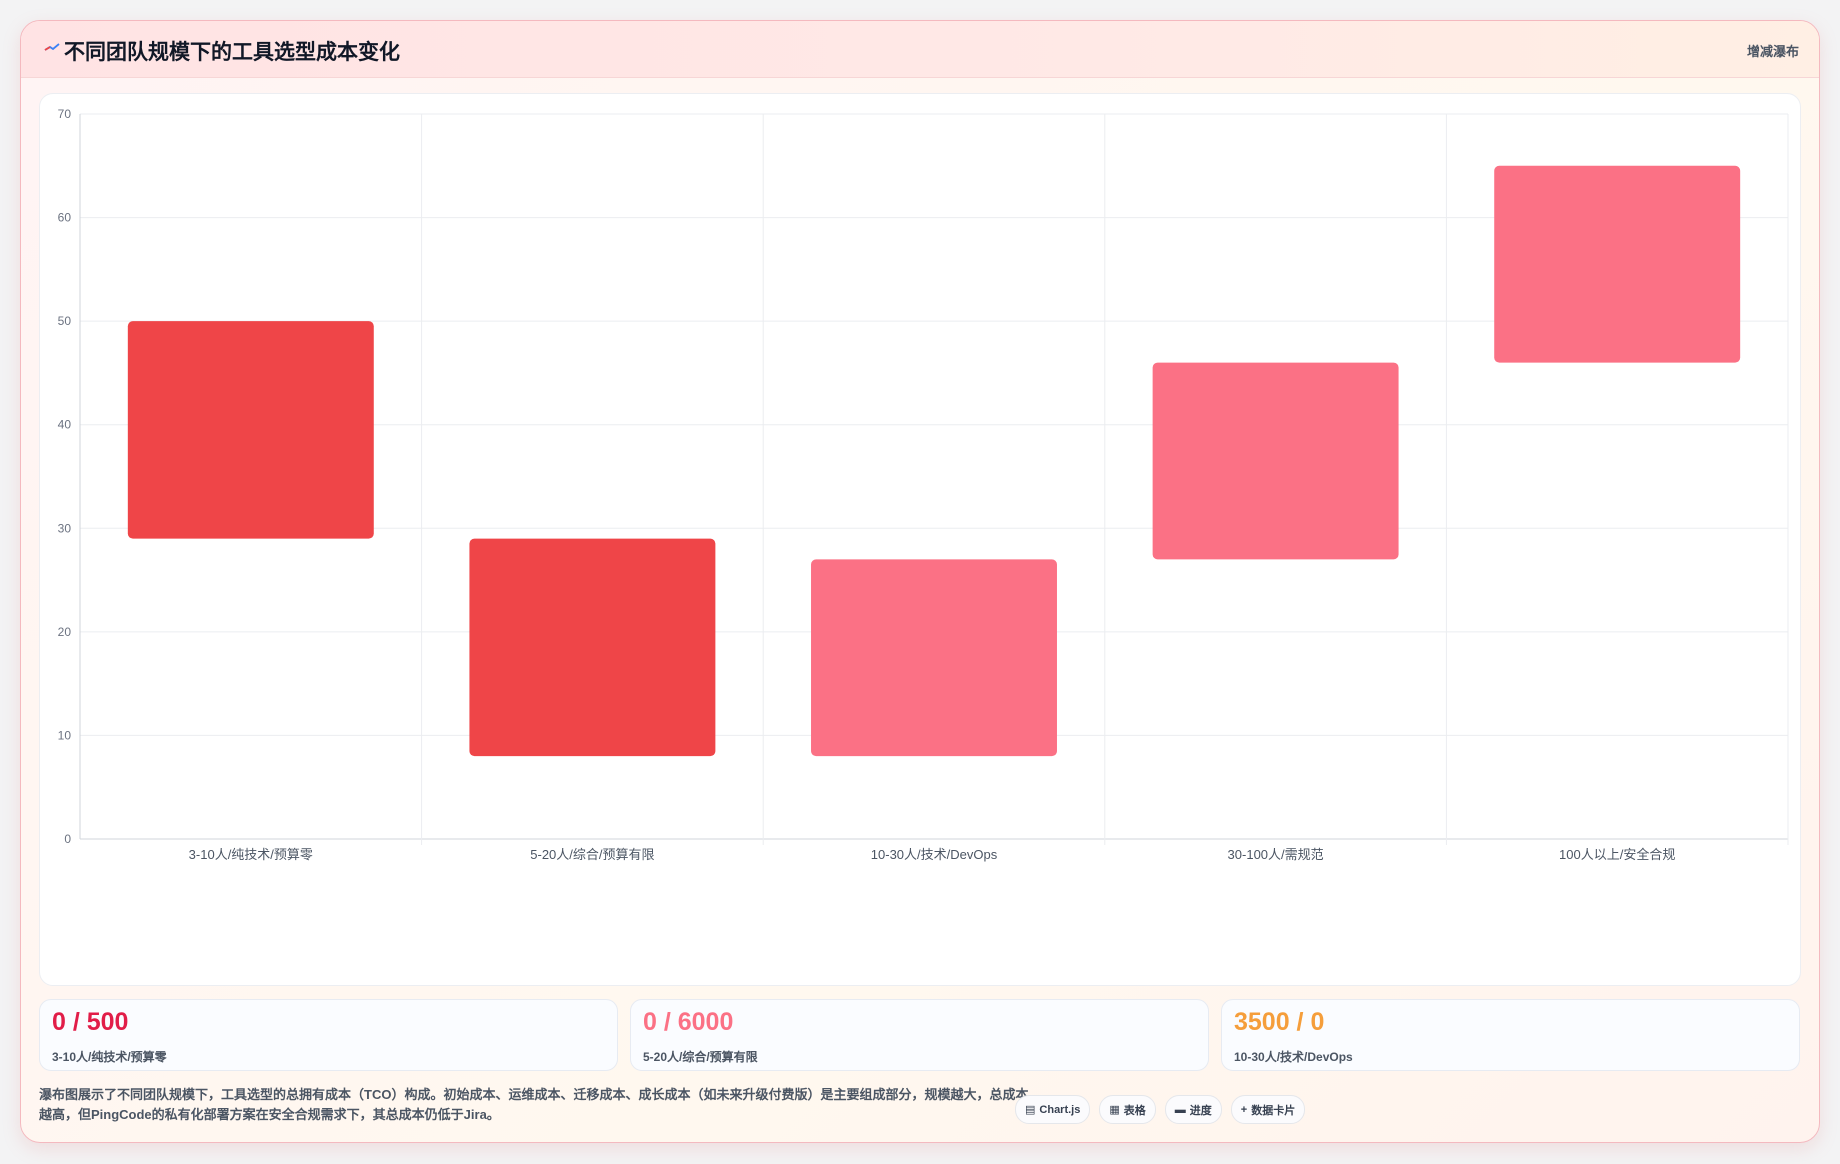 This screenshot has height=1164, width=1840. I want to click on y-tick-label: 40, so click(65, 425).